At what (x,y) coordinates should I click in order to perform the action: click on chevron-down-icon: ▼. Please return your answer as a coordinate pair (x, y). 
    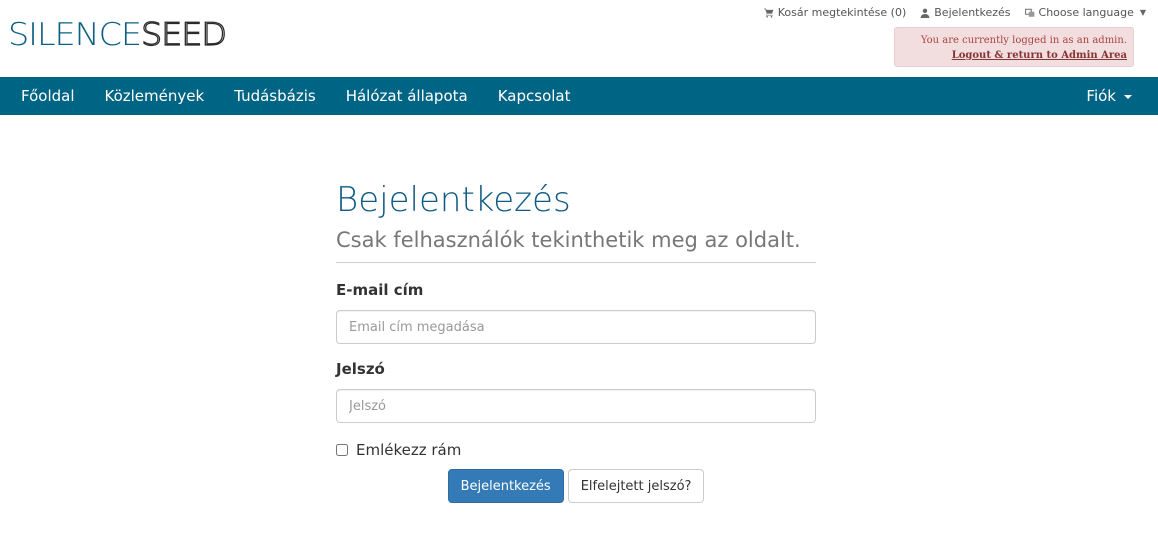
    Looking at the image, I should click on (1142, 12).